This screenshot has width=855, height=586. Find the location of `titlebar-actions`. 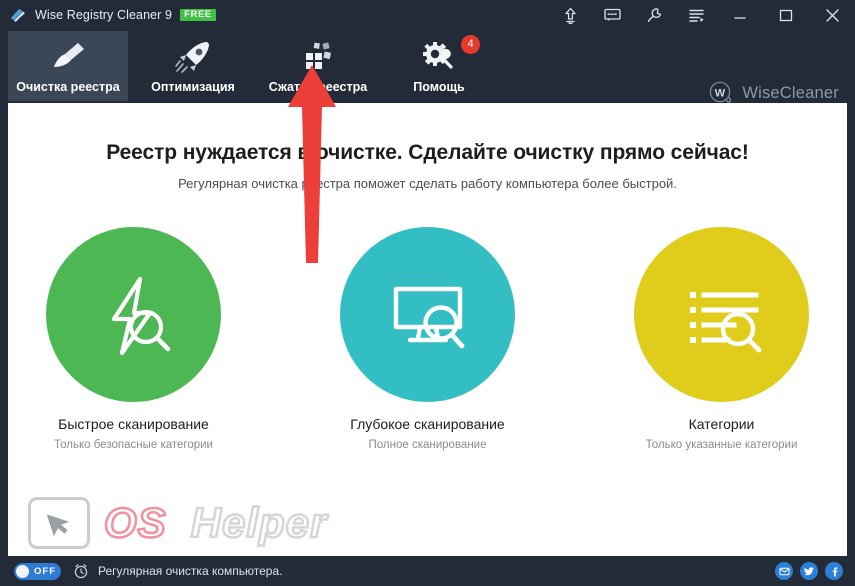

titlebar-actions is located at coordinates (702, 15).